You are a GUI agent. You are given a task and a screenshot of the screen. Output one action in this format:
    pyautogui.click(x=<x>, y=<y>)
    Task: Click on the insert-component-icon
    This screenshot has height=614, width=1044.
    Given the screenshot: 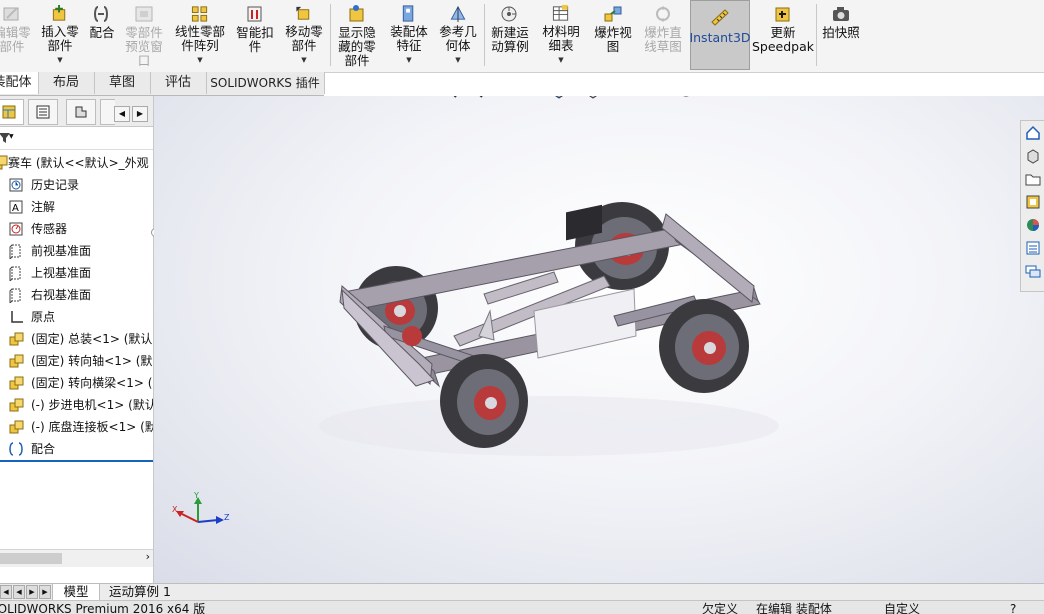 What is the action you would take?
    pyautogui.click(x=59, y=12)
    